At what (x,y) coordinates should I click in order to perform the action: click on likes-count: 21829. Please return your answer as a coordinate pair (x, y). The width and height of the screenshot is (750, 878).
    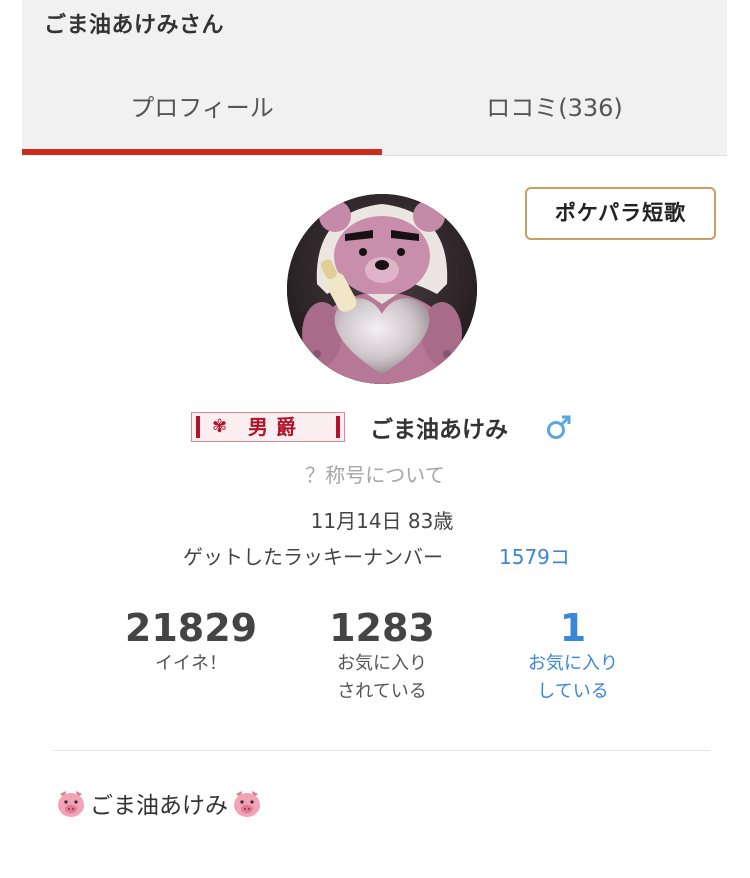
    Looking at the image, I should click on (191, 628).